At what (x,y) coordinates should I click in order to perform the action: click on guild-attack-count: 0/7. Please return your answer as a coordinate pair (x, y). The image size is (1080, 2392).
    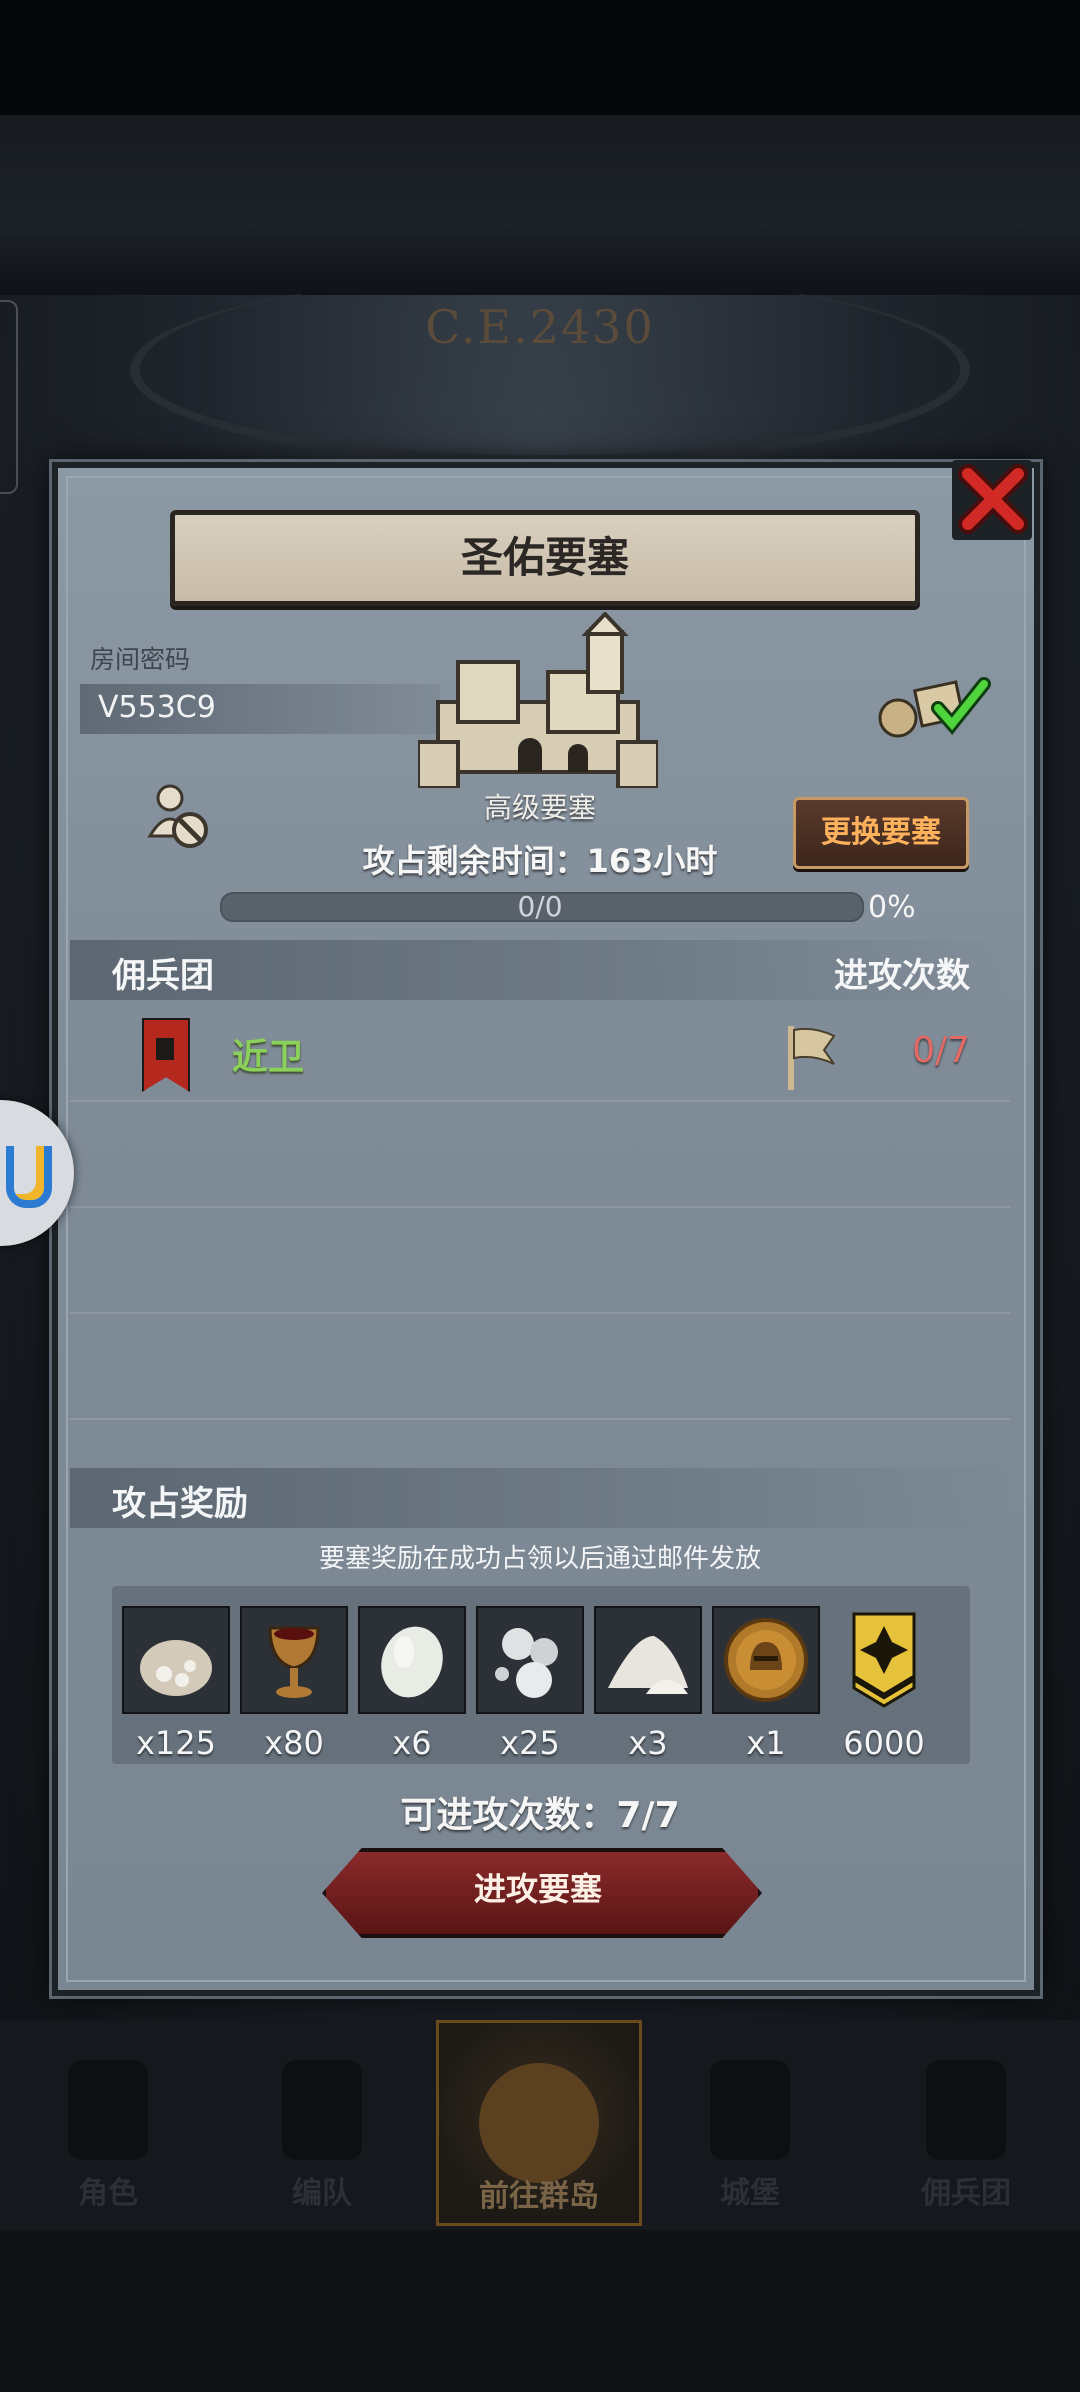
    Looking at the image, I should click on (941, 1050).